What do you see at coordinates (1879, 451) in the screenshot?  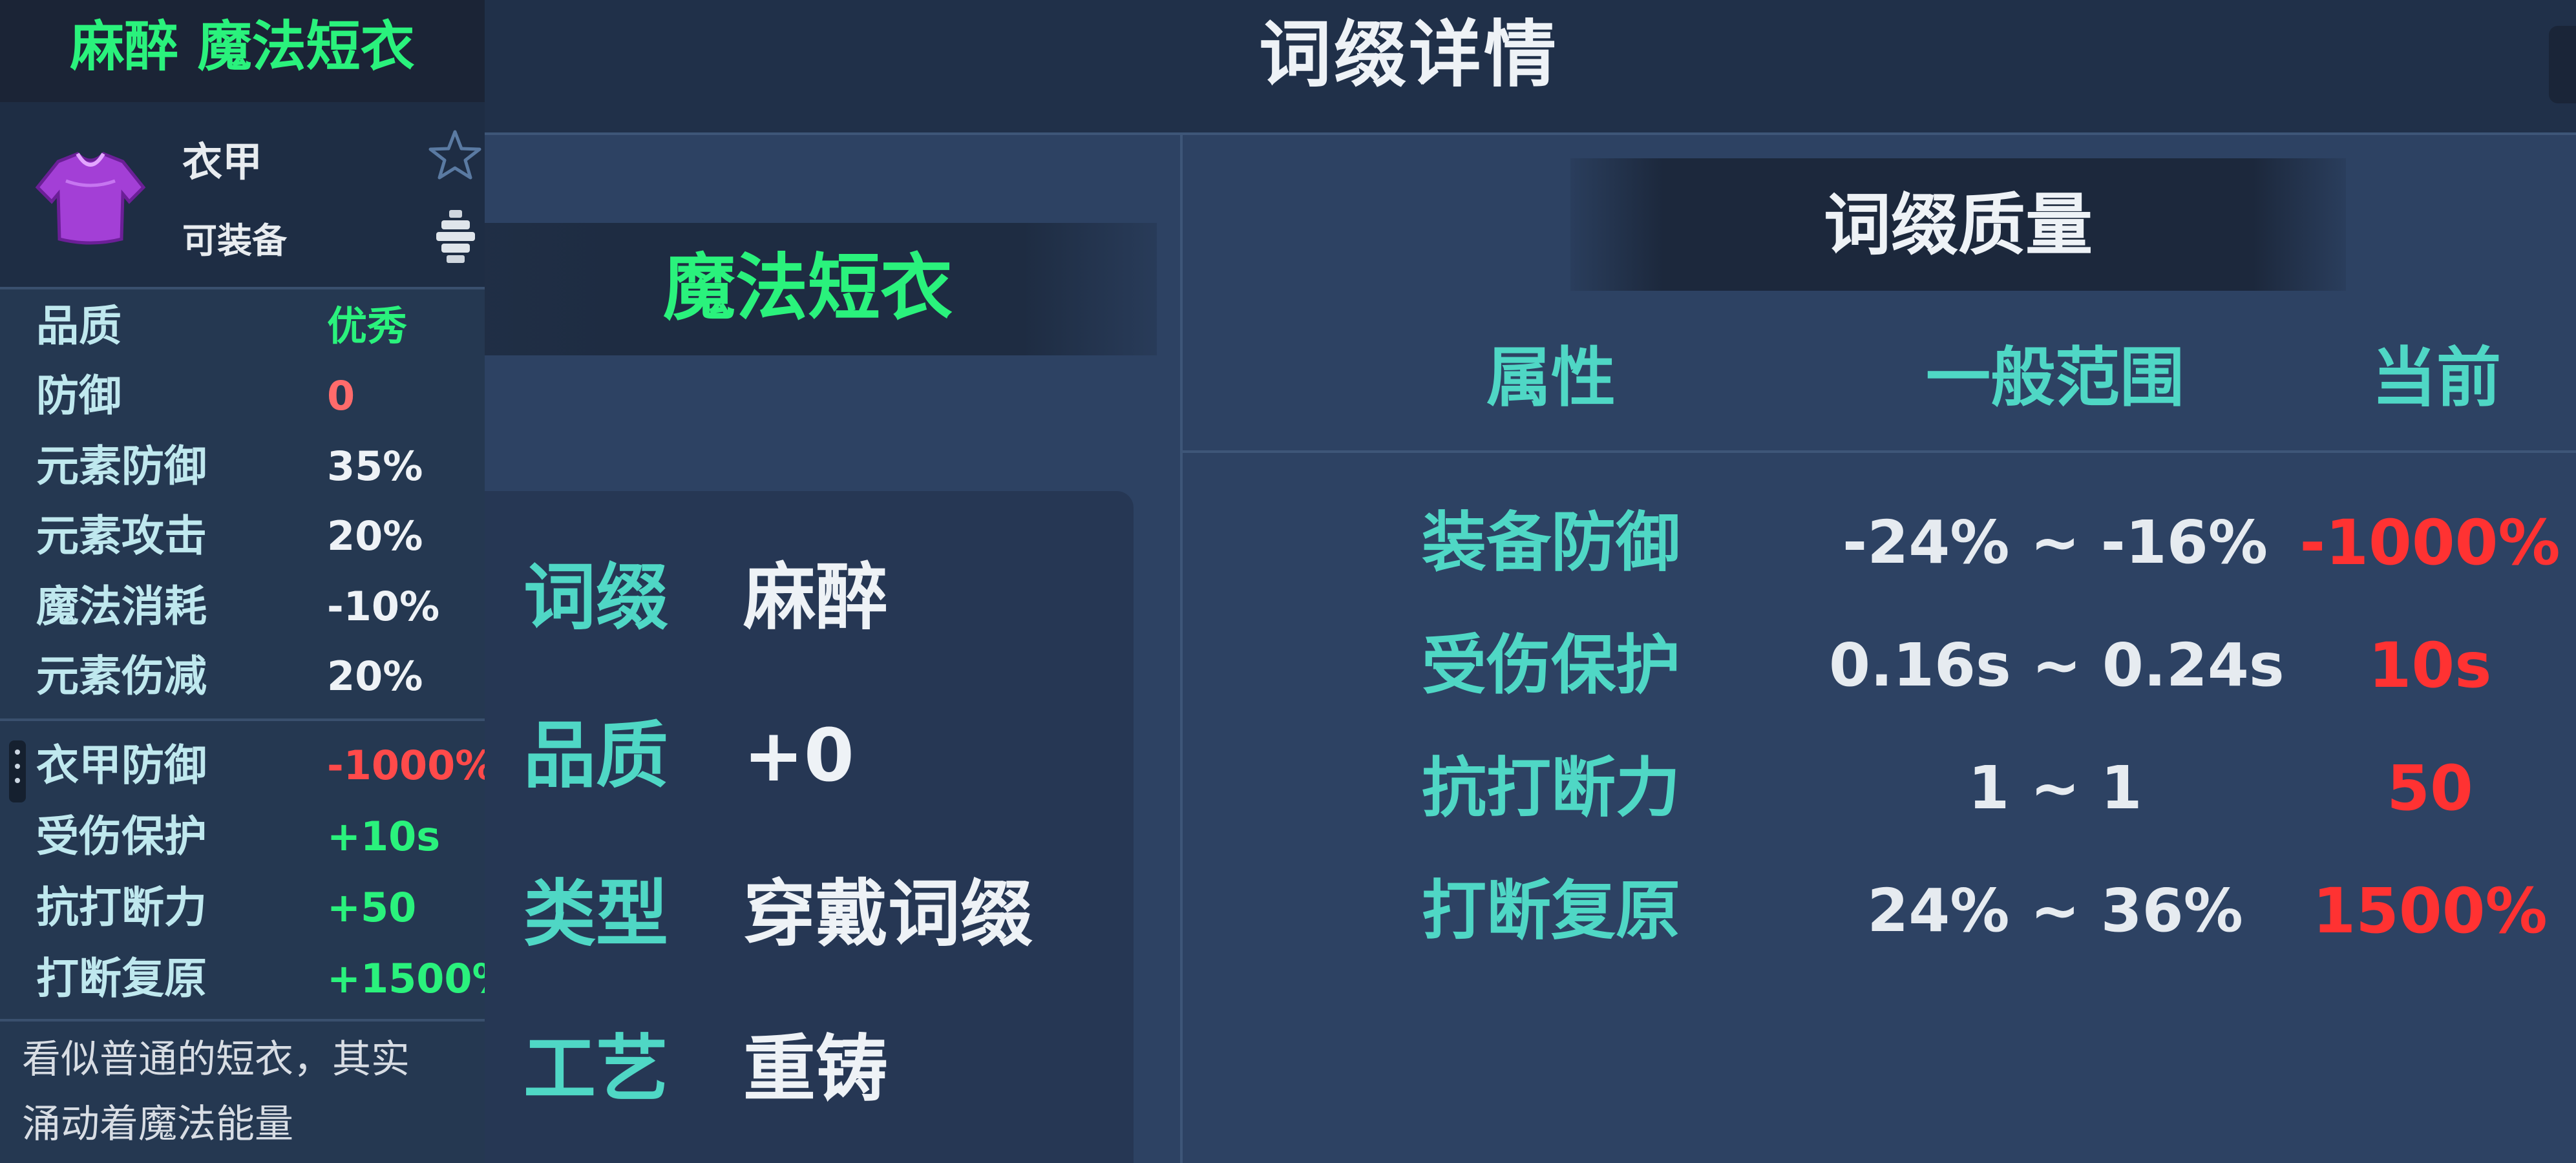 I see `table-header-rule` at bounding box center [1879, 451].